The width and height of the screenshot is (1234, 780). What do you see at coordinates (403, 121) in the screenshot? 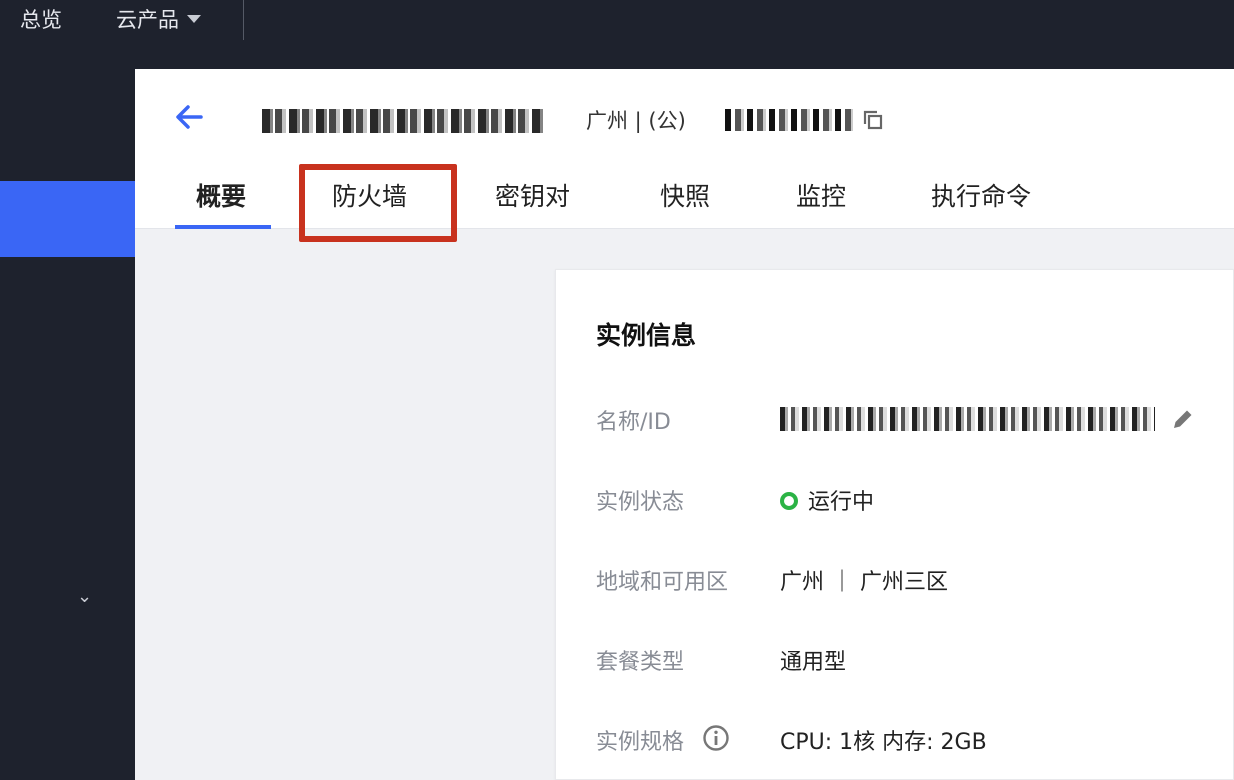
I see `instance-name-masked` at bounding box center [403, 121].